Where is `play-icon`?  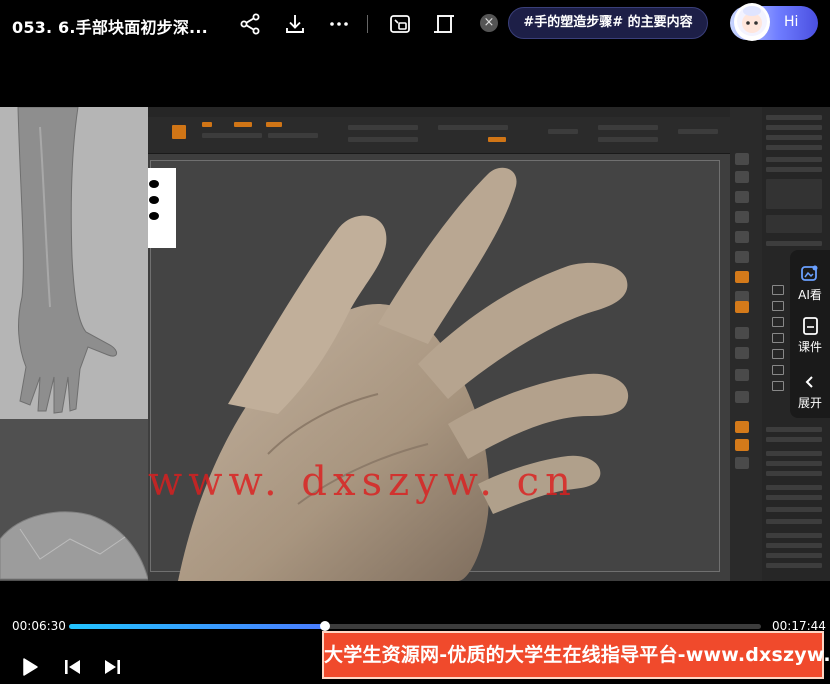 play-icon is located at coordinates (29, 667).